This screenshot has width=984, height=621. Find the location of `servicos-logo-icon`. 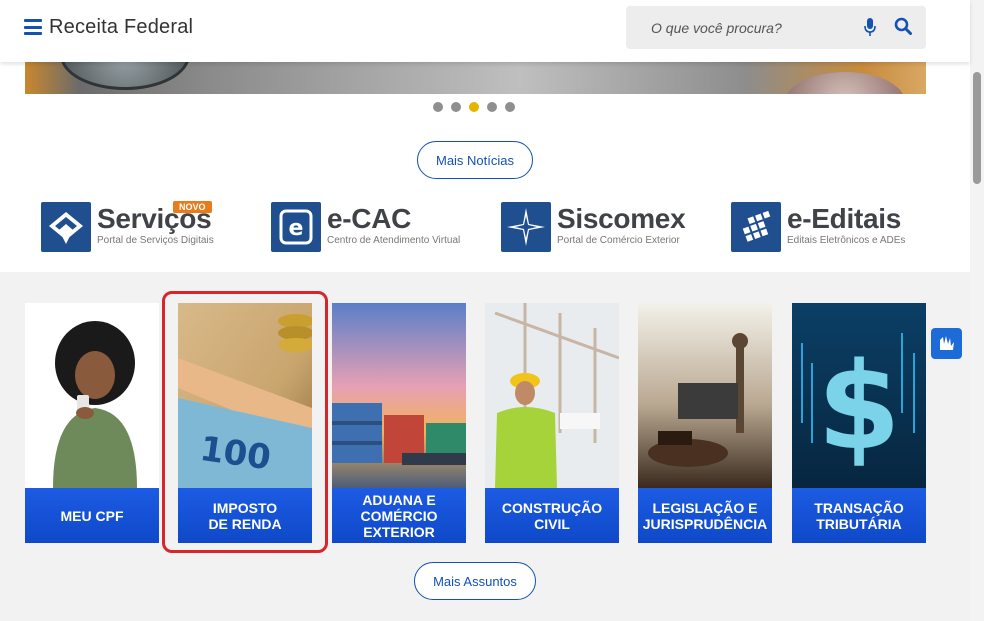

servicos-logo-icon is located at coordinates (66, 227).